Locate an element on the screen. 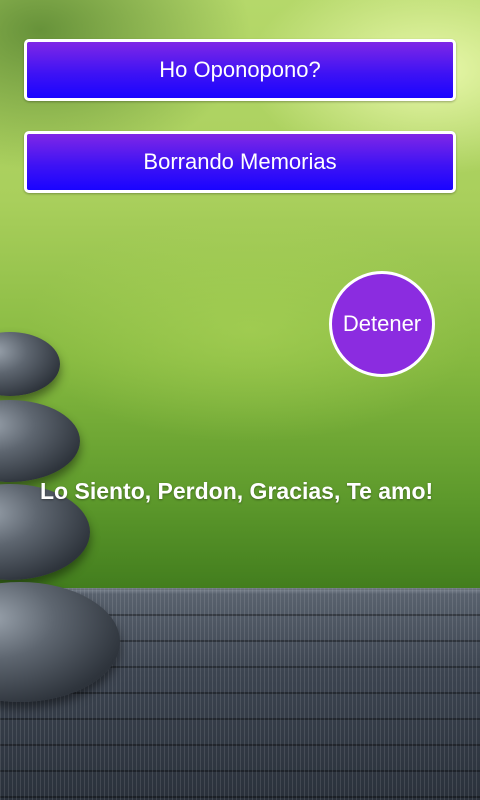 The height and width of the screenshot is (800, 480). affirmation-text: Lo Siento, Perdon, Gracias, Te amo! is located at coordinates (237, 491).